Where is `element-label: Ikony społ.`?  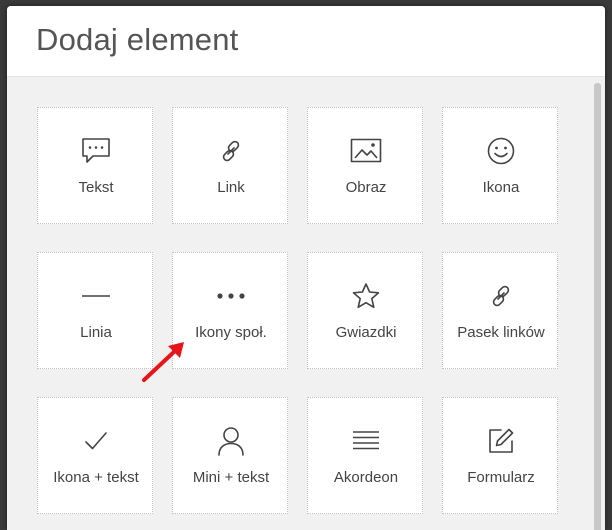
element-label: Ikony społ. is located at coordinates (231, 332).